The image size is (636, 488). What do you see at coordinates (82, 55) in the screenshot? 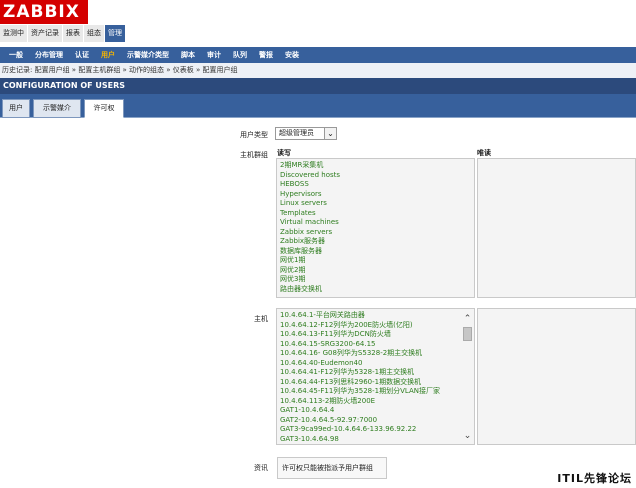
I see `sub-nav-item: 认证` at bounding box center [82, 55].